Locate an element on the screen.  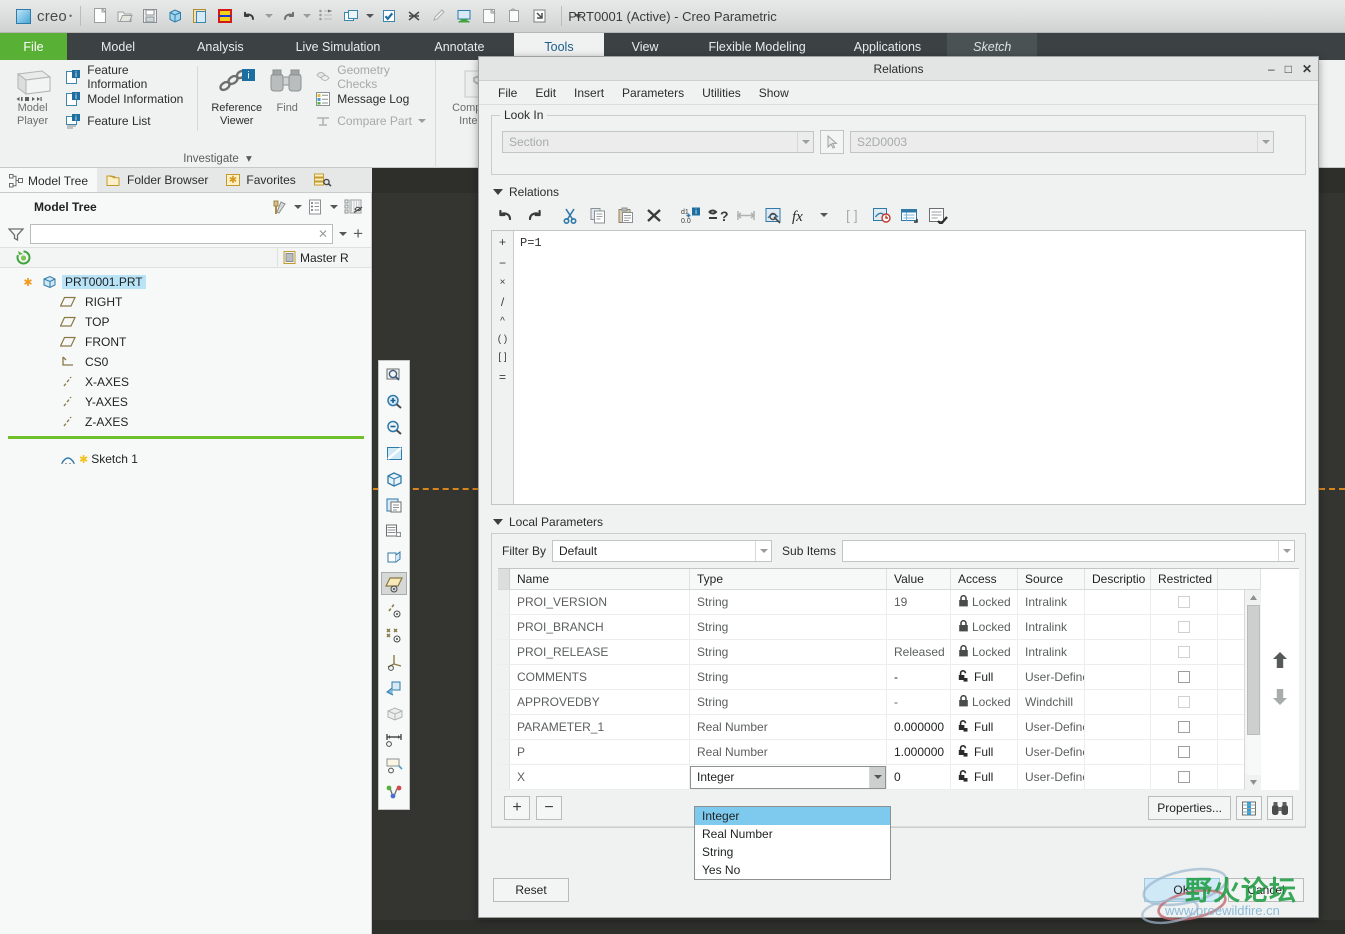
refit-zoom-icon is located at coordinates (394, 375).